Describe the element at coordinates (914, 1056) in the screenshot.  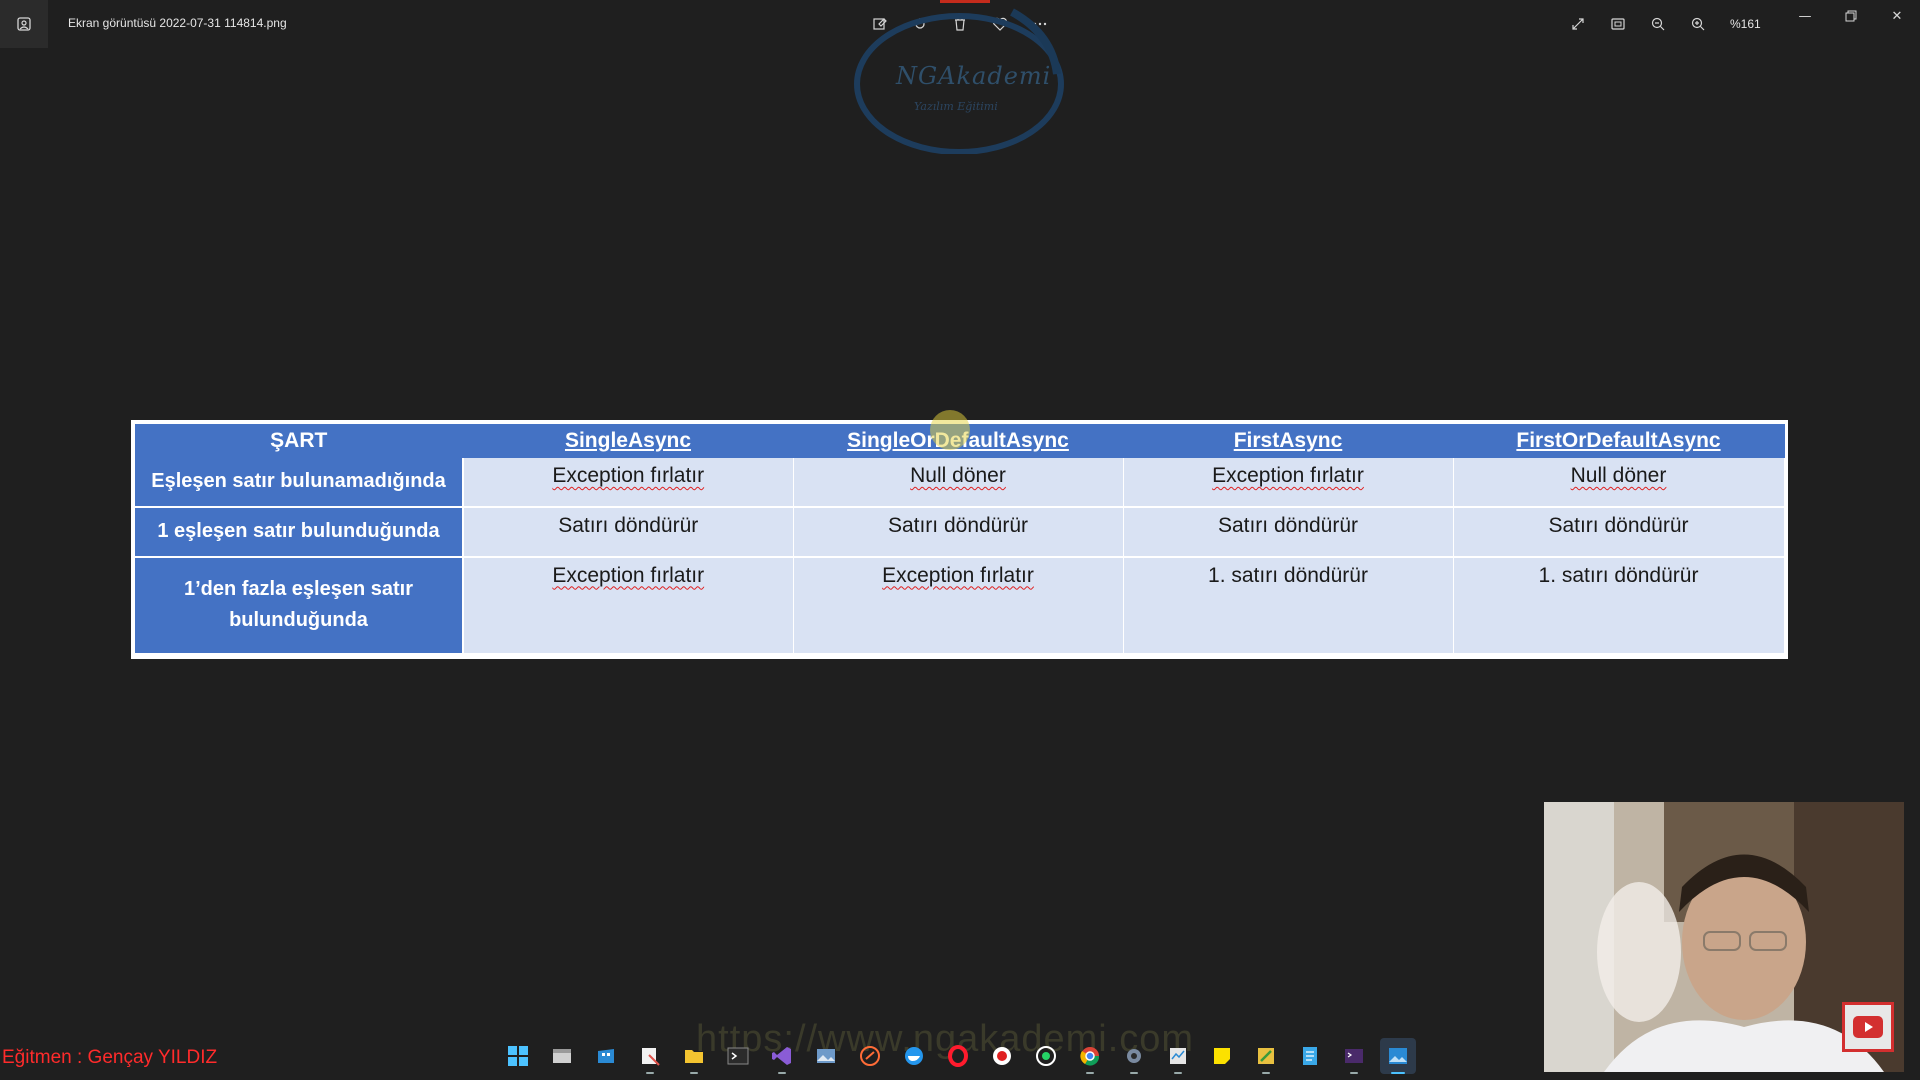
I see `docker-icon` at that location.